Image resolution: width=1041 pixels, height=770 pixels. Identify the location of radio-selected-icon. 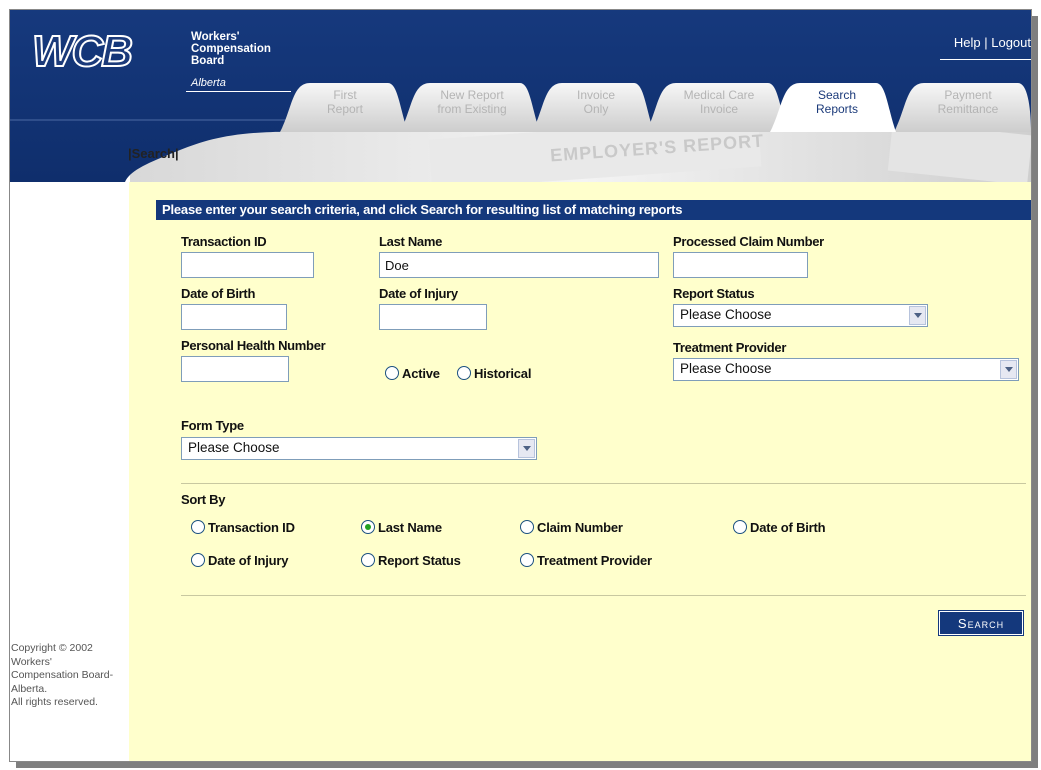
(368, 527).